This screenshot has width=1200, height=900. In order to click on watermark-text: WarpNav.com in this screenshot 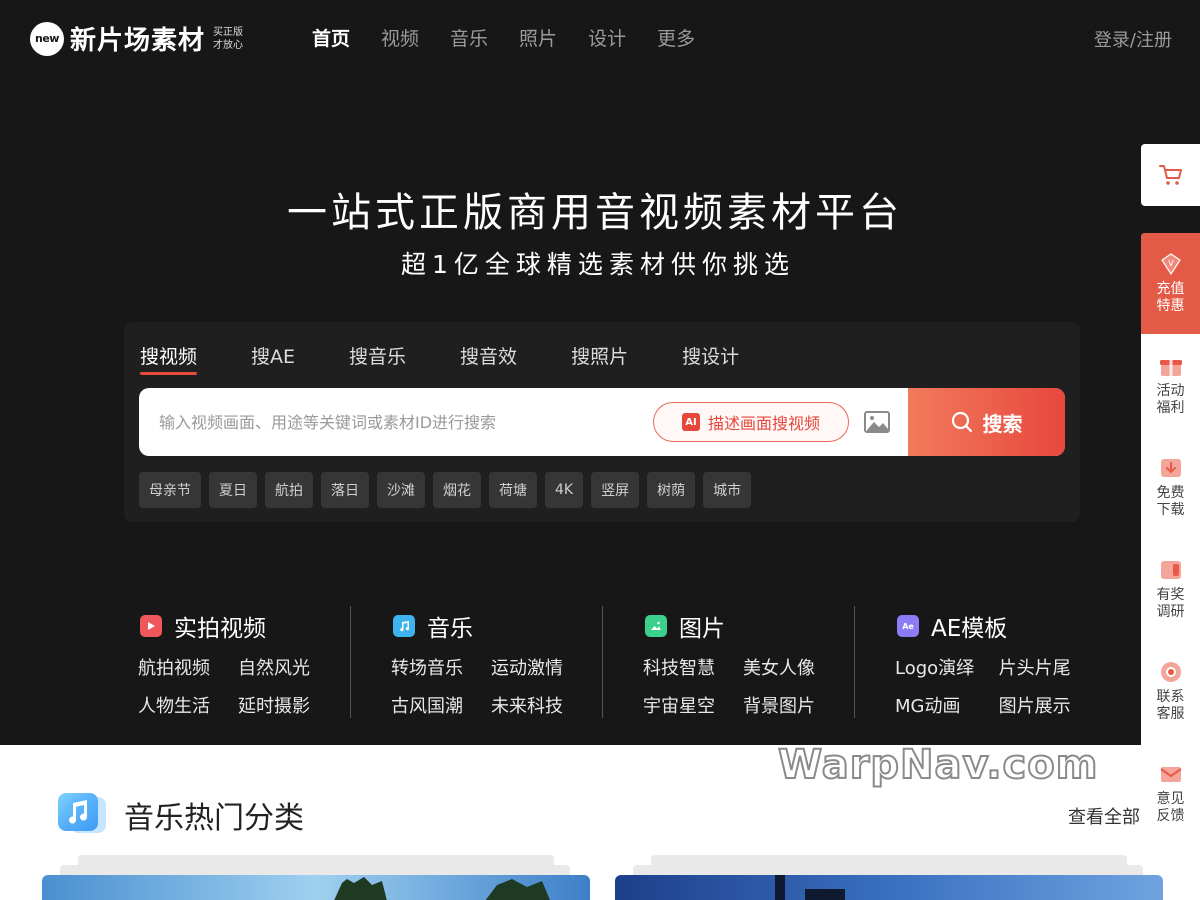, I will do `click(938, 765)`.